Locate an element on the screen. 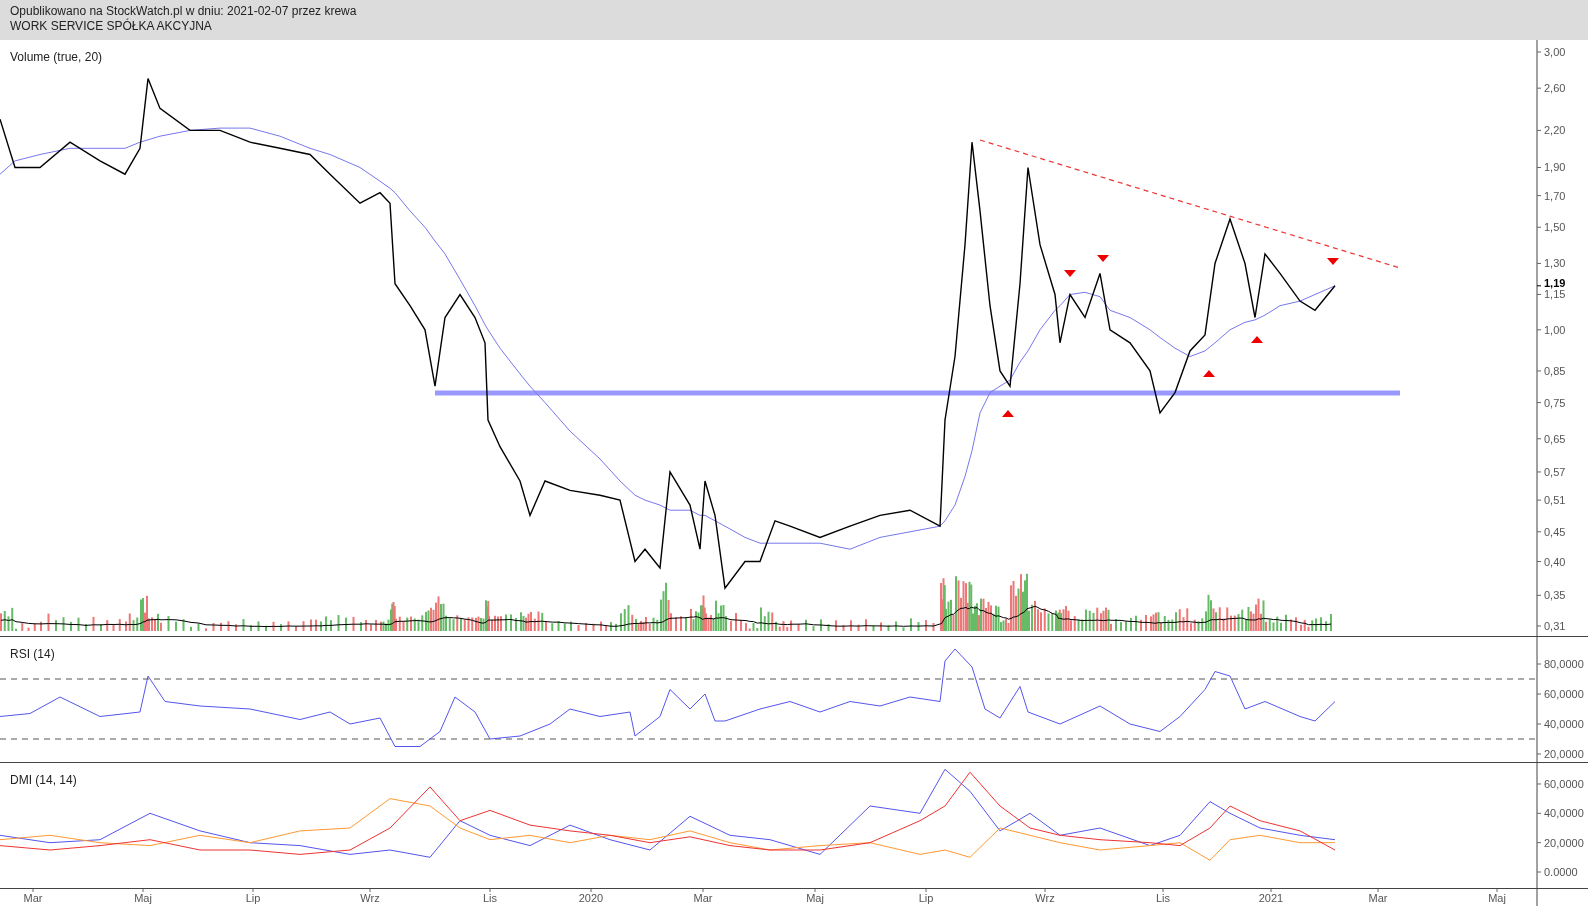  panel-title: RSI (14) is located at coordinates (32, 654).